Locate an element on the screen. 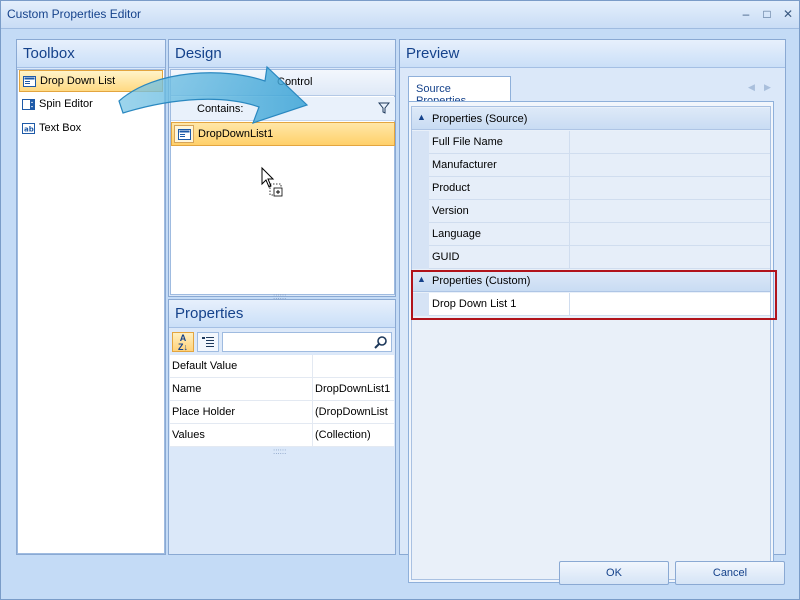 This screenshot has height=600, width=800. preview-row: GUID is located at coordinates (599, 257).